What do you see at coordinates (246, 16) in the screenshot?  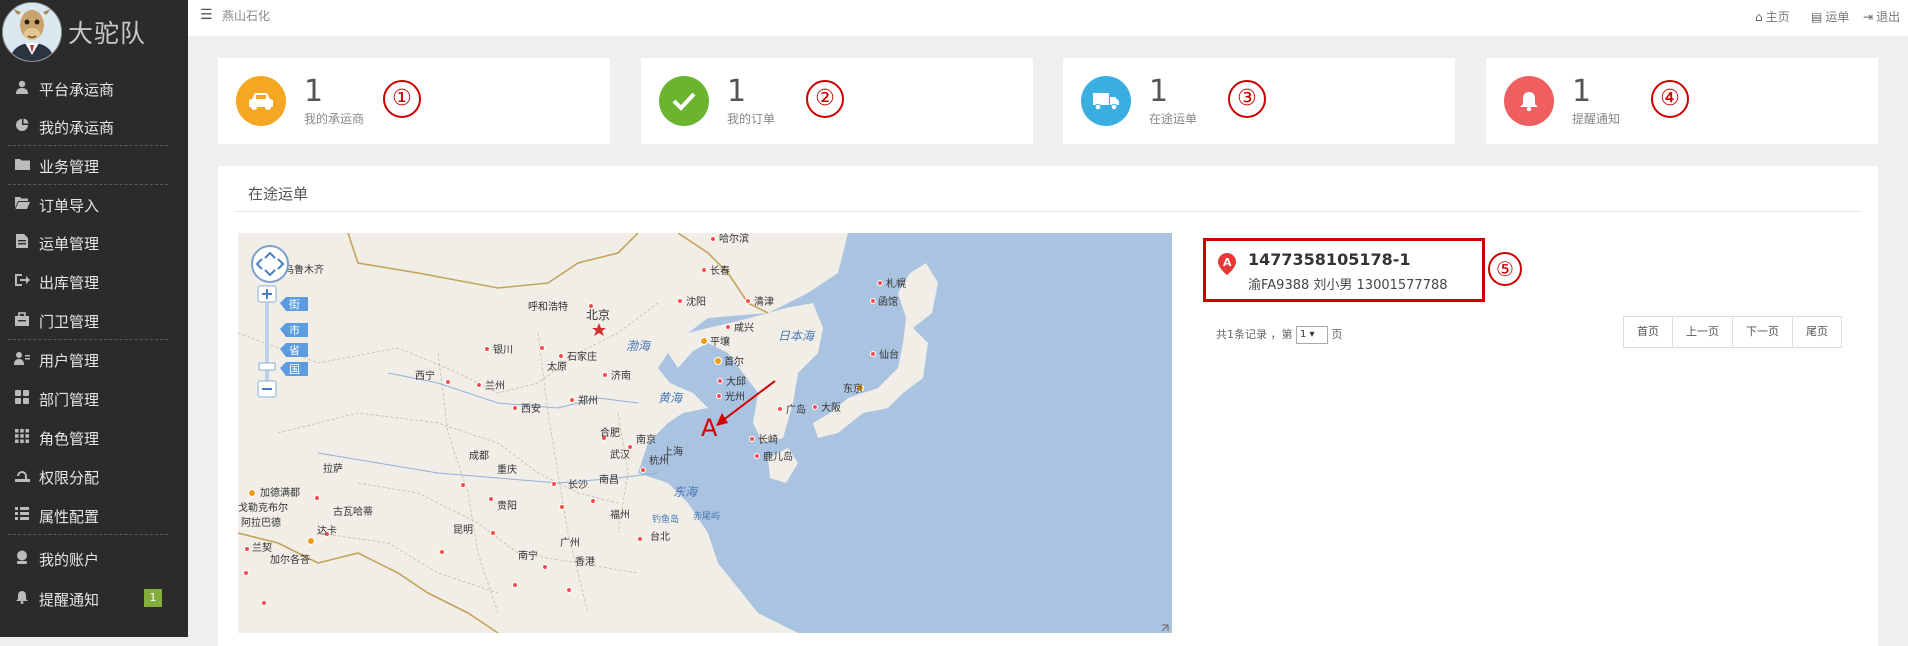 I see `company-name: 燕山石化` at bounding box center [246, 16].